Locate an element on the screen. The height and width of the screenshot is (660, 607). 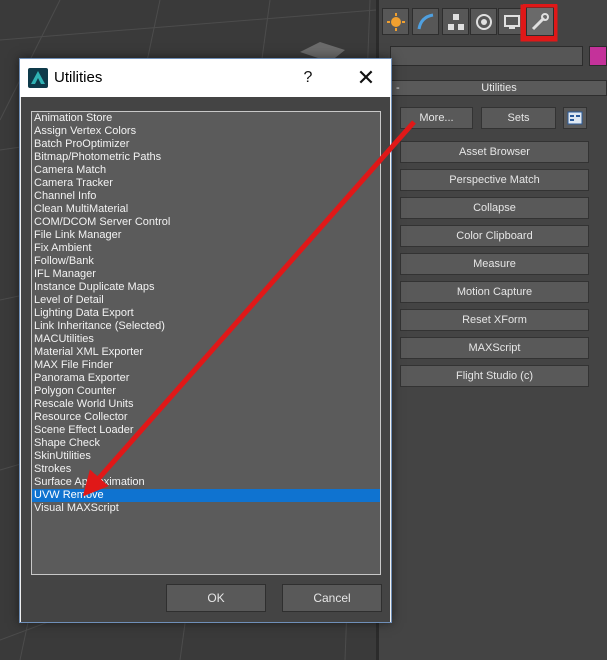
utility-button: Asset Browser is located at coordinates (494, 152).